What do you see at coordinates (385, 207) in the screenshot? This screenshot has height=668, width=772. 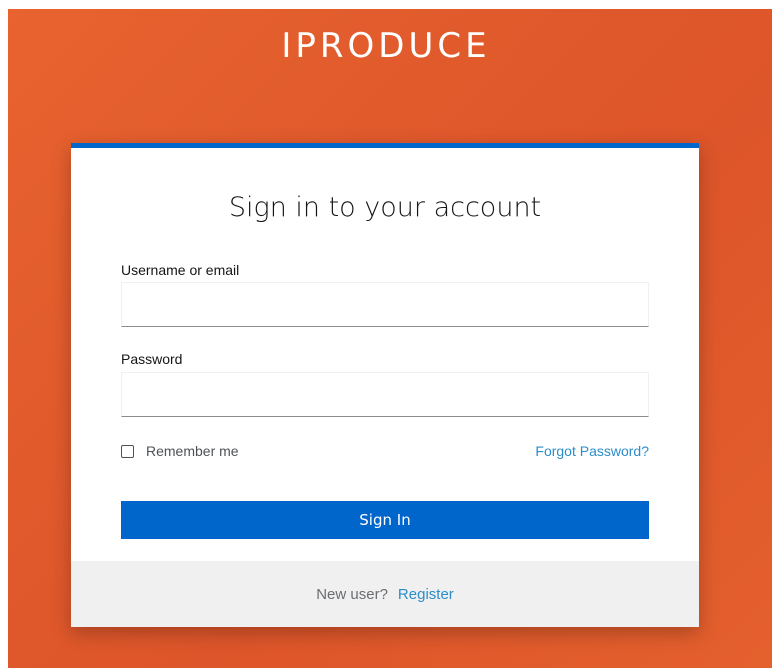 I see `login-heading: Sign in to your account` at bounding box center [385, 207].